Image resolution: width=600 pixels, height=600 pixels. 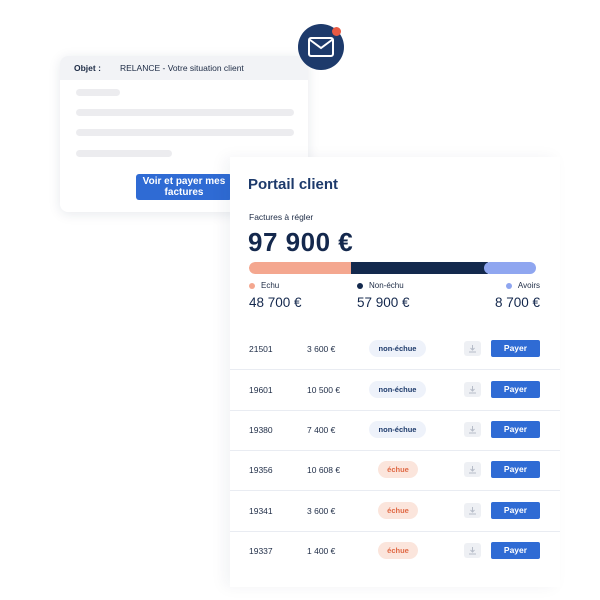 I want to click on invoice-number: 19356, so click(x=261, y=470).